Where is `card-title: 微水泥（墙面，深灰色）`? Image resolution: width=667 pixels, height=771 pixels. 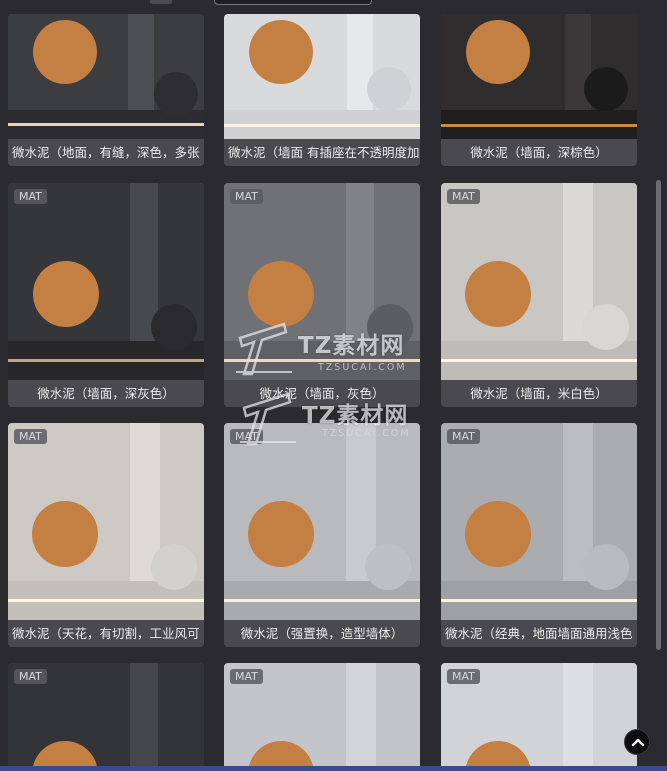
card-title: 微水泥（墙面，深灰色） is located at coordinates (106, 393).